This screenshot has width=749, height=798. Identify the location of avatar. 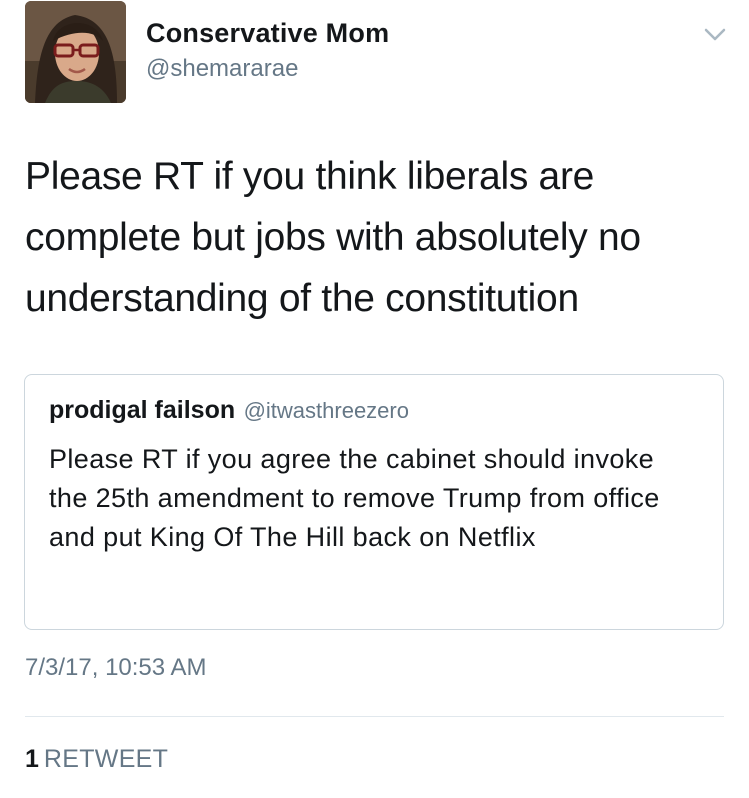
(75, 52).